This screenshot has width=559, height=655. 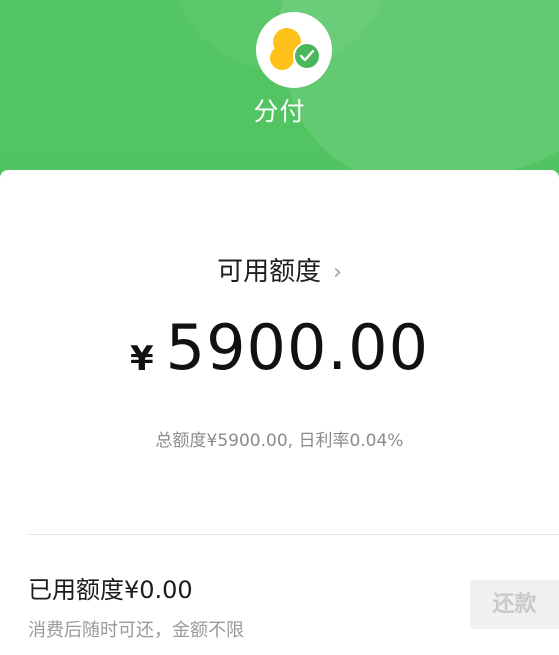 I want to click on logo-yellow-circle-bottom, so click(x=282, y=58).